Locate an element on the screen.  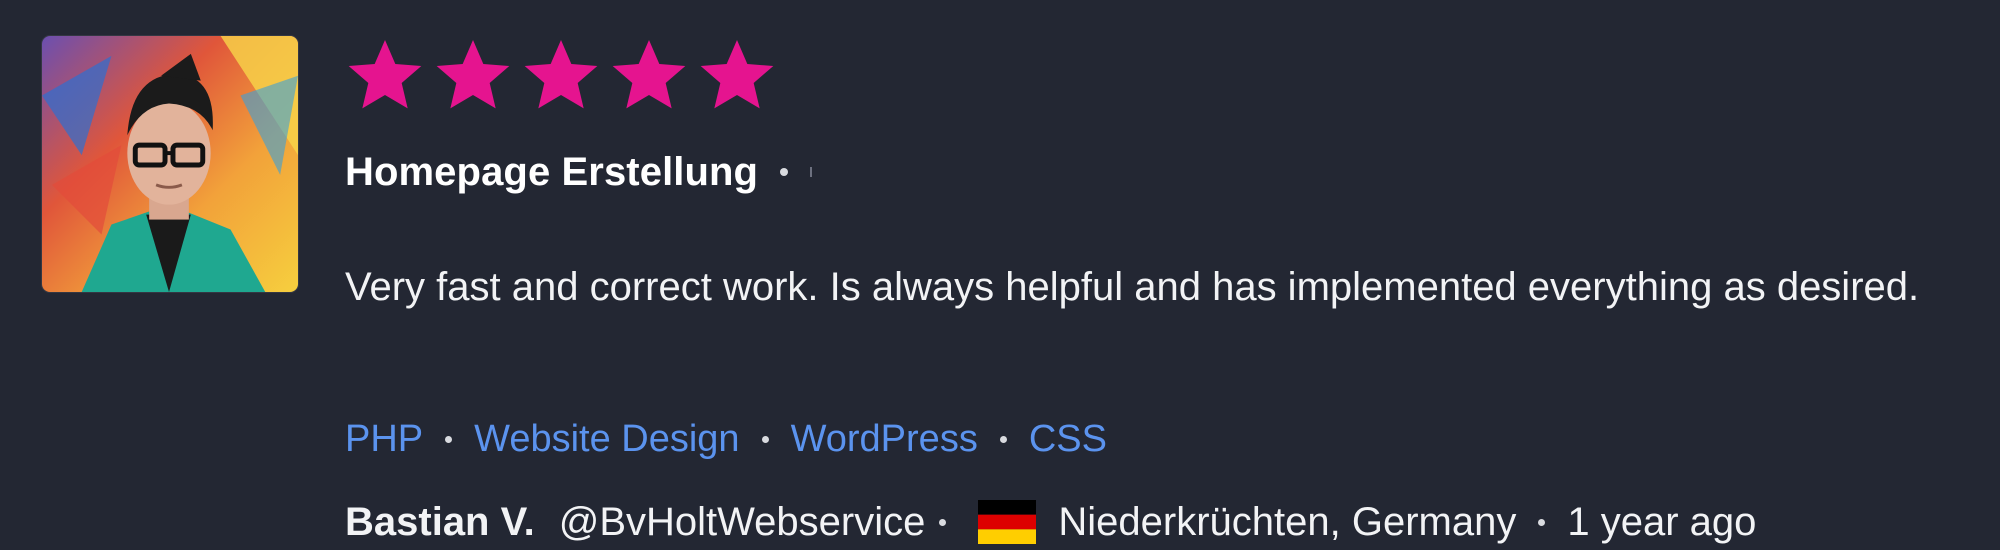
project-title: Homepage Erstellung is located at coordinates (551, 172).